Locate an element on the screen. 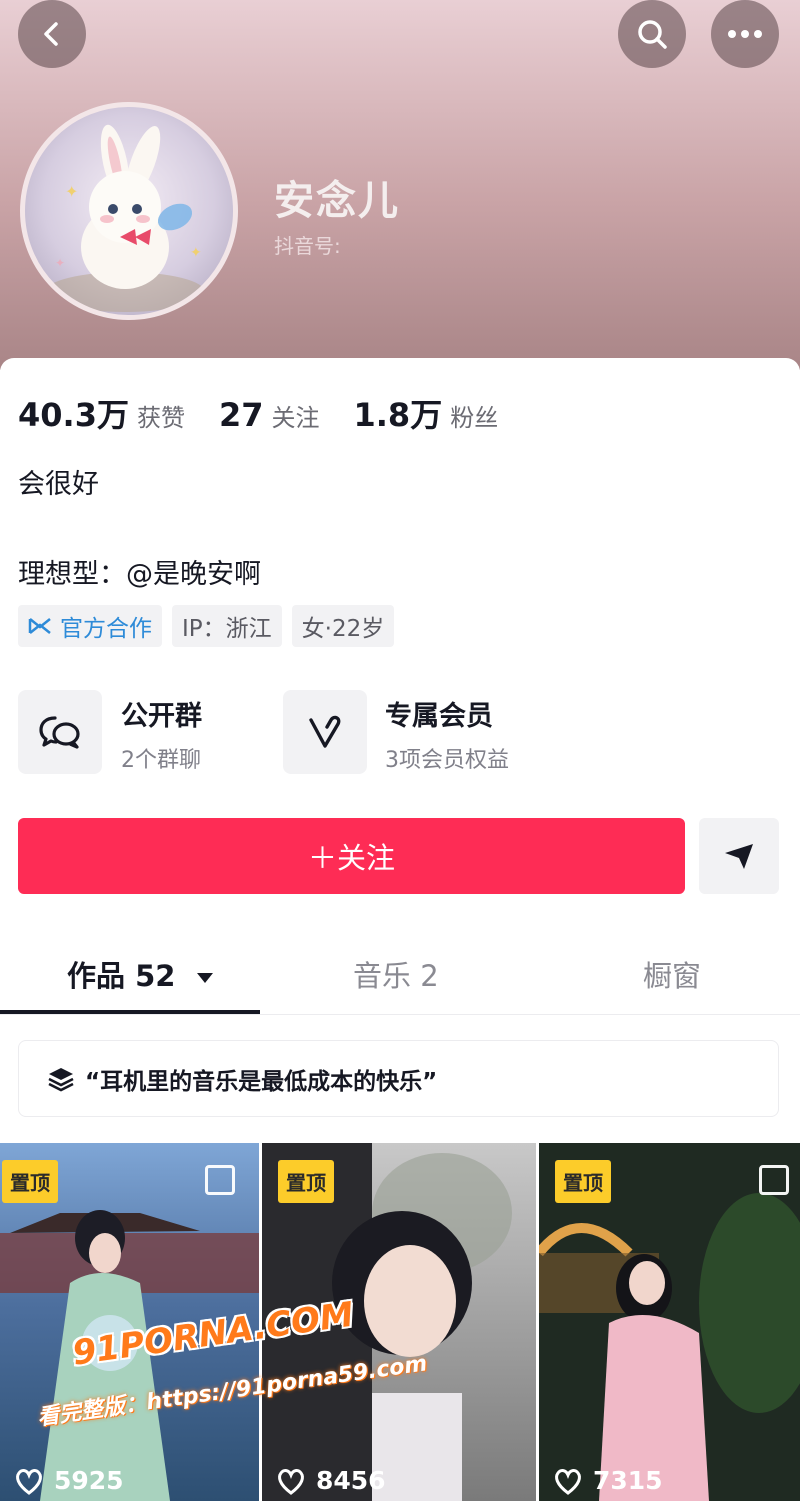 The width and height of the screenshot is (800, 1501). triangle-down-icon is located at coordinates (204, 978).